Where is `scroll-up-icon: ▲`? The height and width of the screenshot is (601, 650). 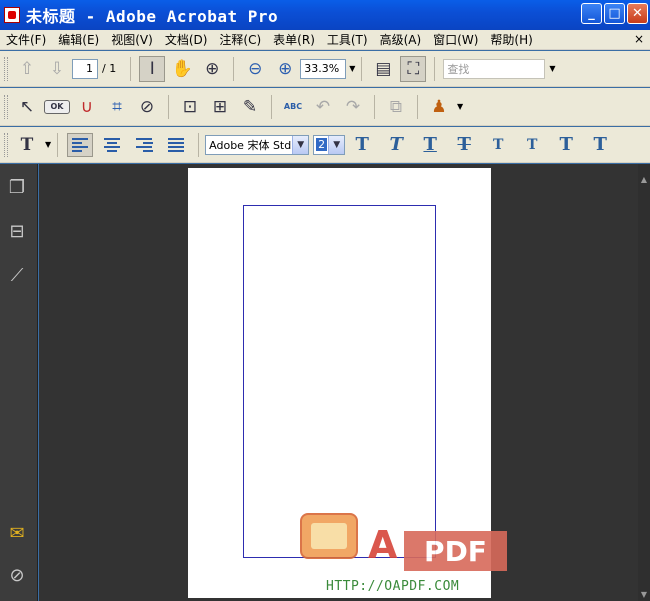
scroll-up-icon: ▲ is located at coordinates (644, 179).